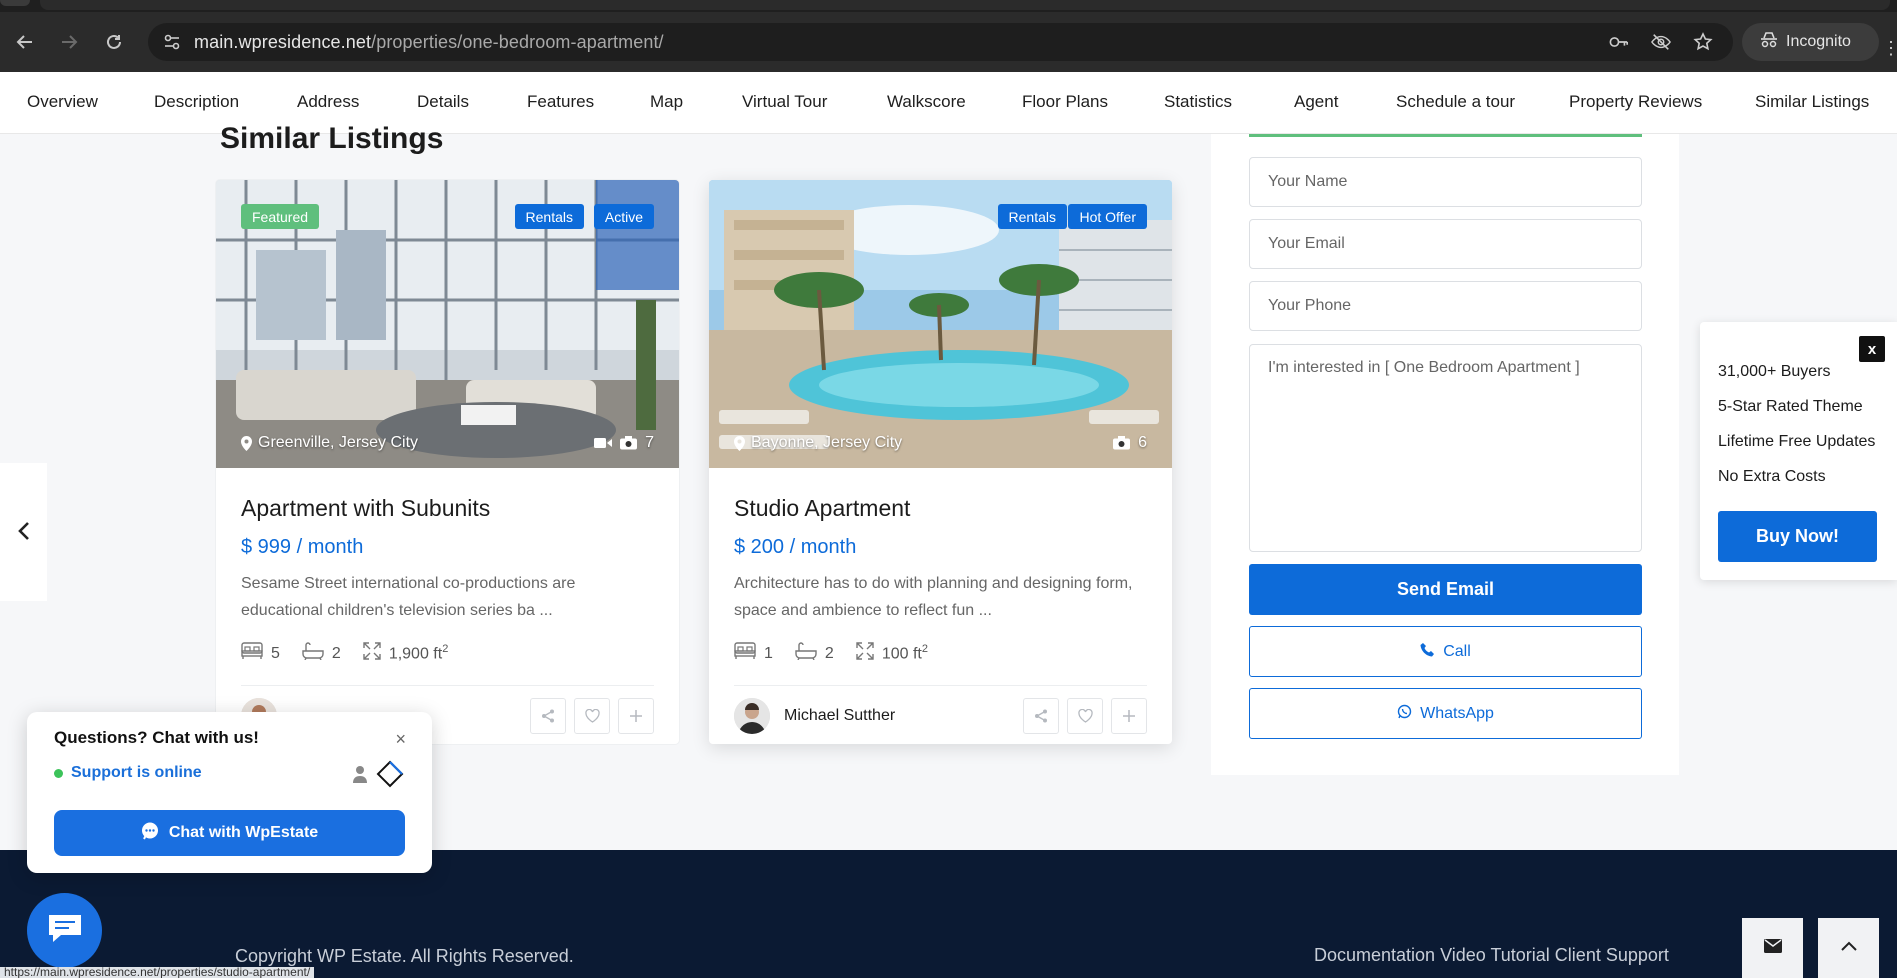  Describe the element at coordinates (1445, 651) in the screenshot. I see `call-button: Call` at that location.